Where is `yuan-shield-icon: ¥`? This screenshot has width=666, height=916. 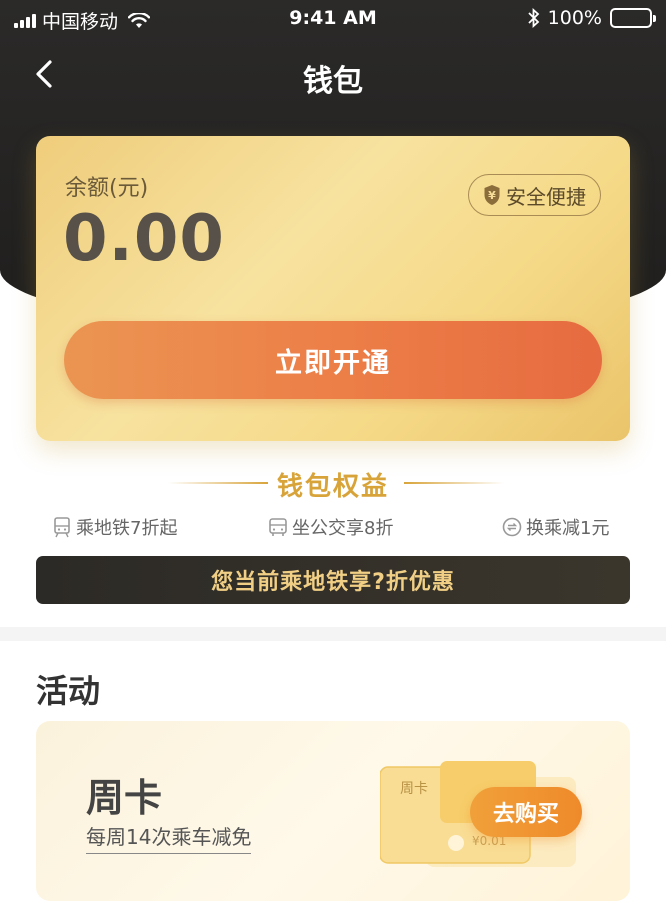 yuan-shield-icon: ¥ is located at coordinates (492, 195).